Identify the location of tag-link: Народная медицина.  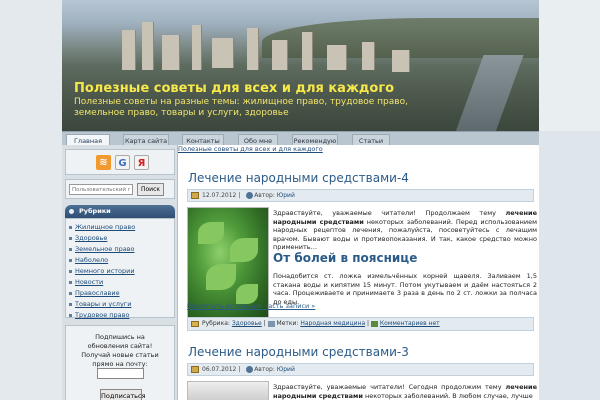
(332, 323).